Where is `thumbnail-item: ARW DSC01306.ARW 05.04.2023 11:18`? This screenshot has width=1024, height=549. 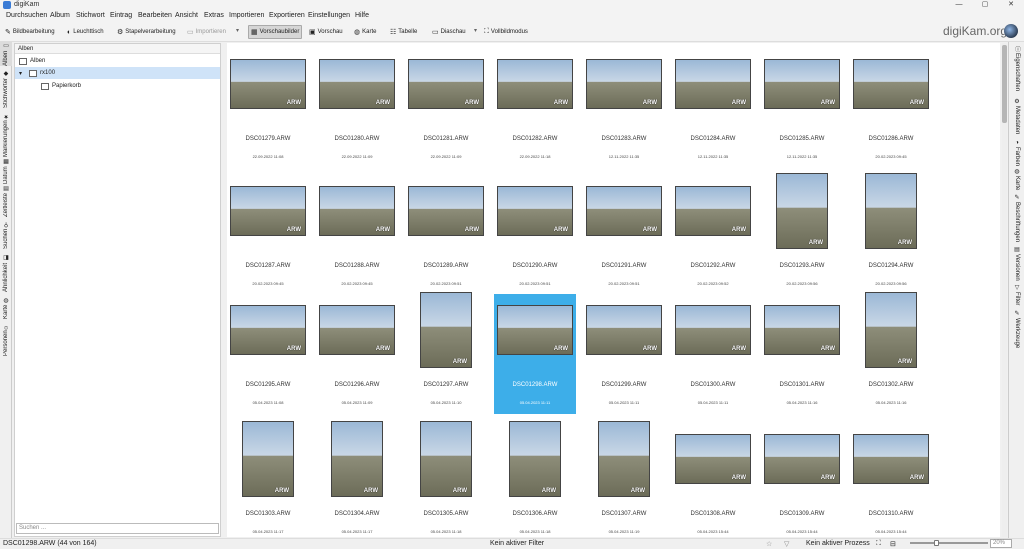 thumbnail-item: ARW DSC01306.ARW 05.04.2023 11:18 is located at coordinates (535, 479).